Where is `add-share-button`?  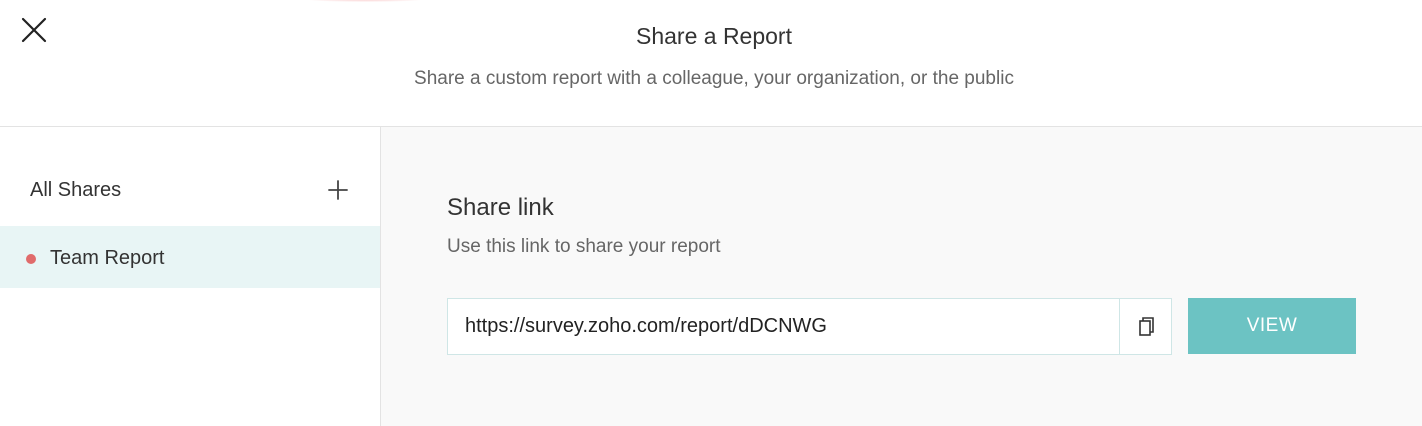 add-share-button is located at coordinates (338, 190).